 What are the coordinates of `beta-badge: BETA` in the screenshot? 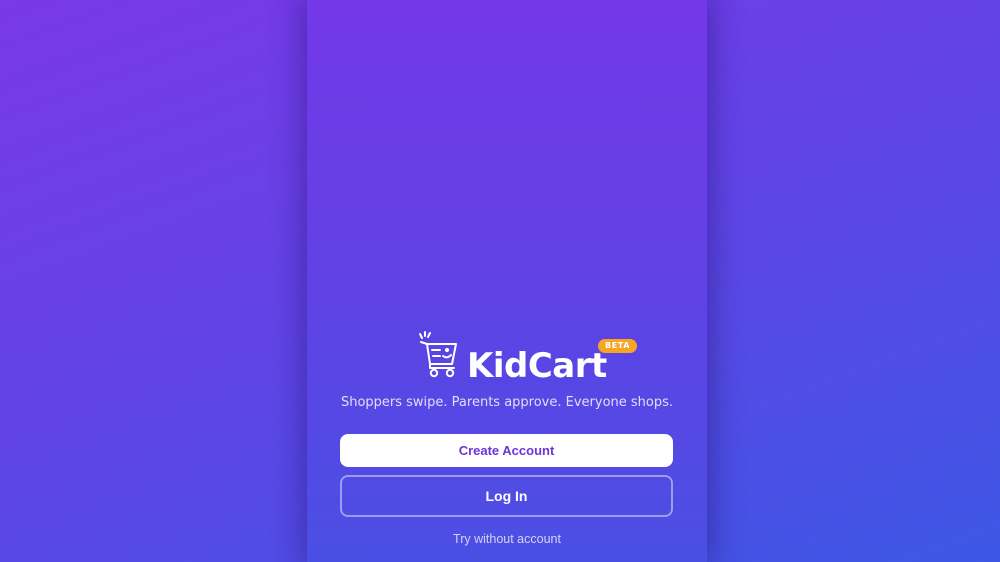 It's located at (617, 346).